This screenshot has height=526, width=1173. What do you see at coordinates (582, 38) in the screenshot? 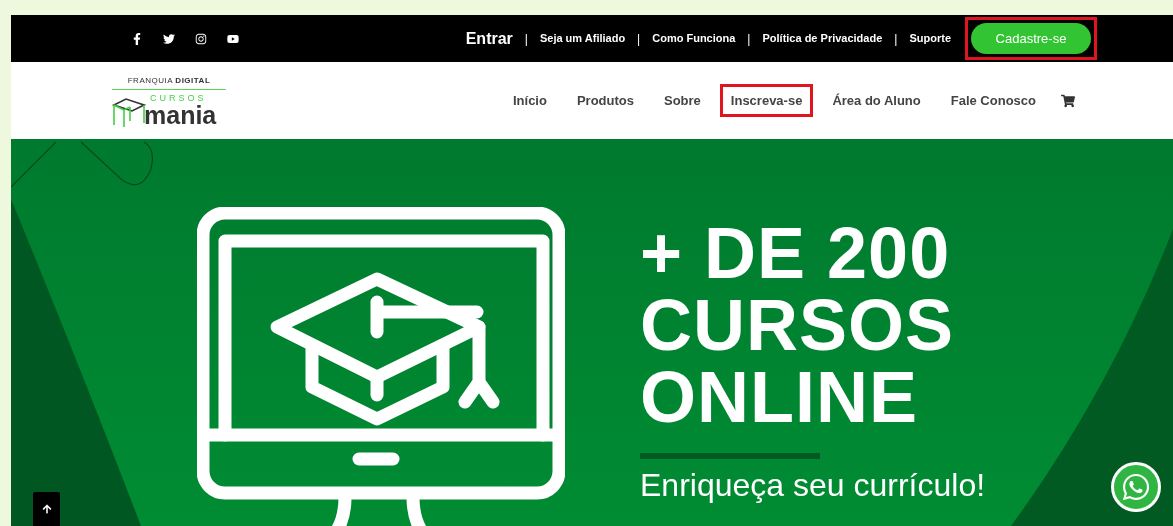
I see `top-link: Seja um Afiliado` at bounding box center [582, 38].